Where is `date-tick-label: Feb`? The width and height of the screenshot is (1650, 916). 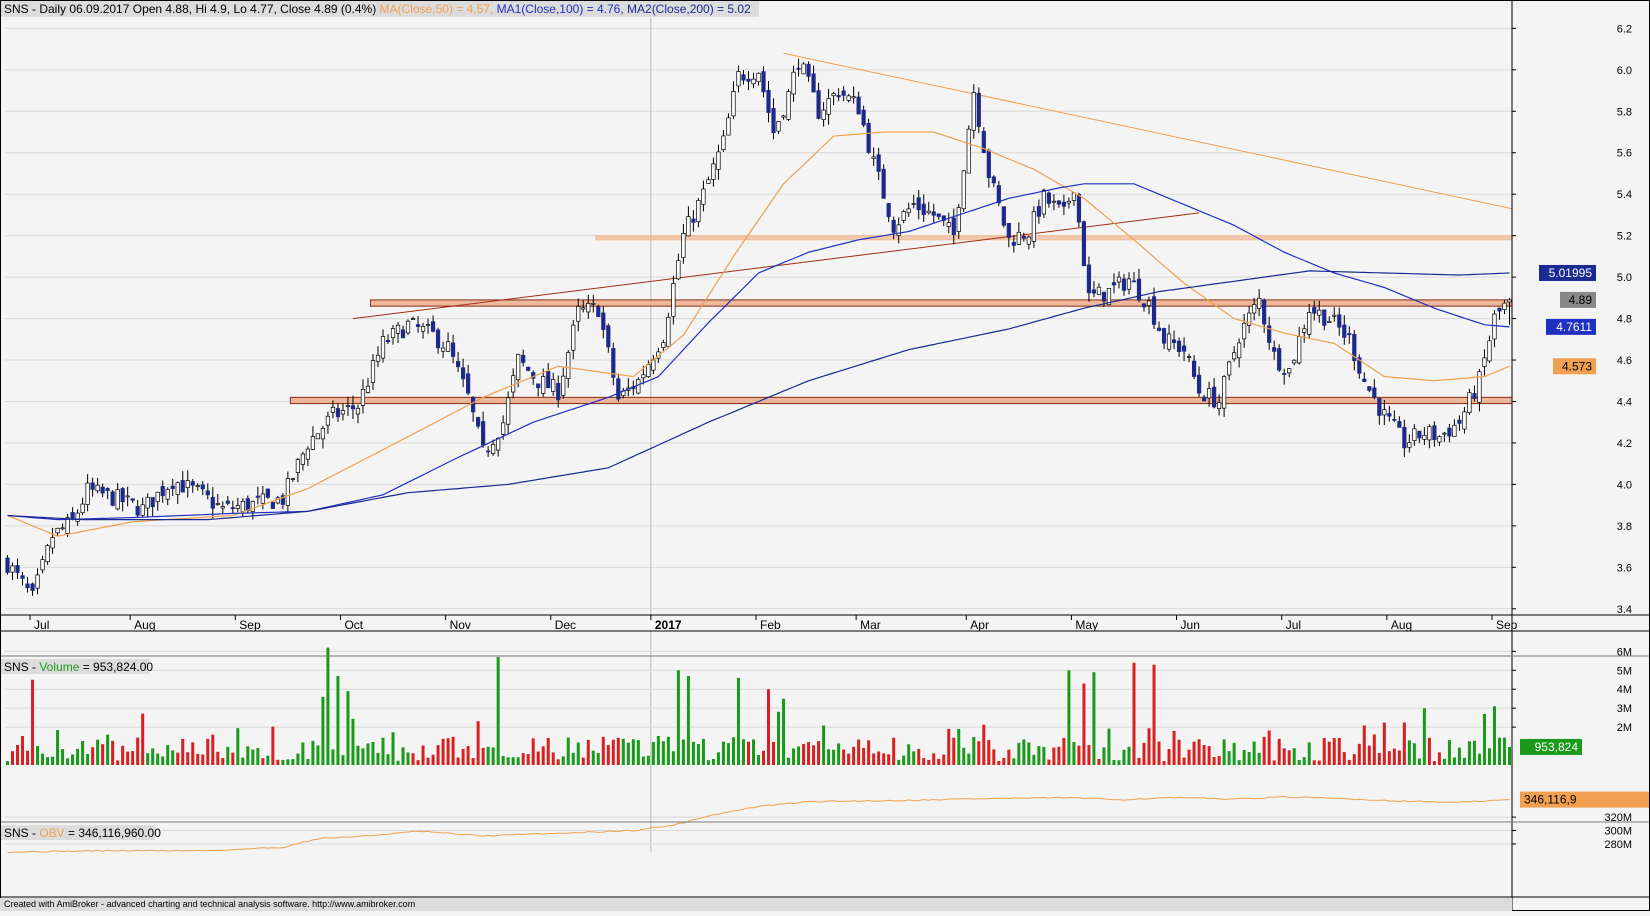
date-tick-label: Feb is located at coordinates (770, 625).